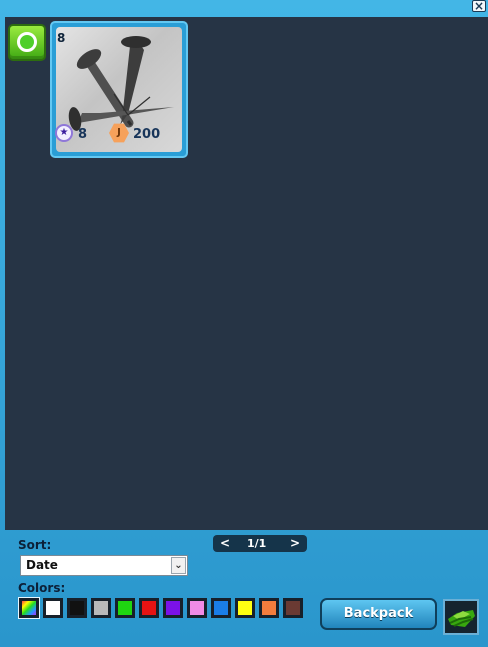 The image size is (488, 647). I want to click on color-swatch-white, so click(53, 608).